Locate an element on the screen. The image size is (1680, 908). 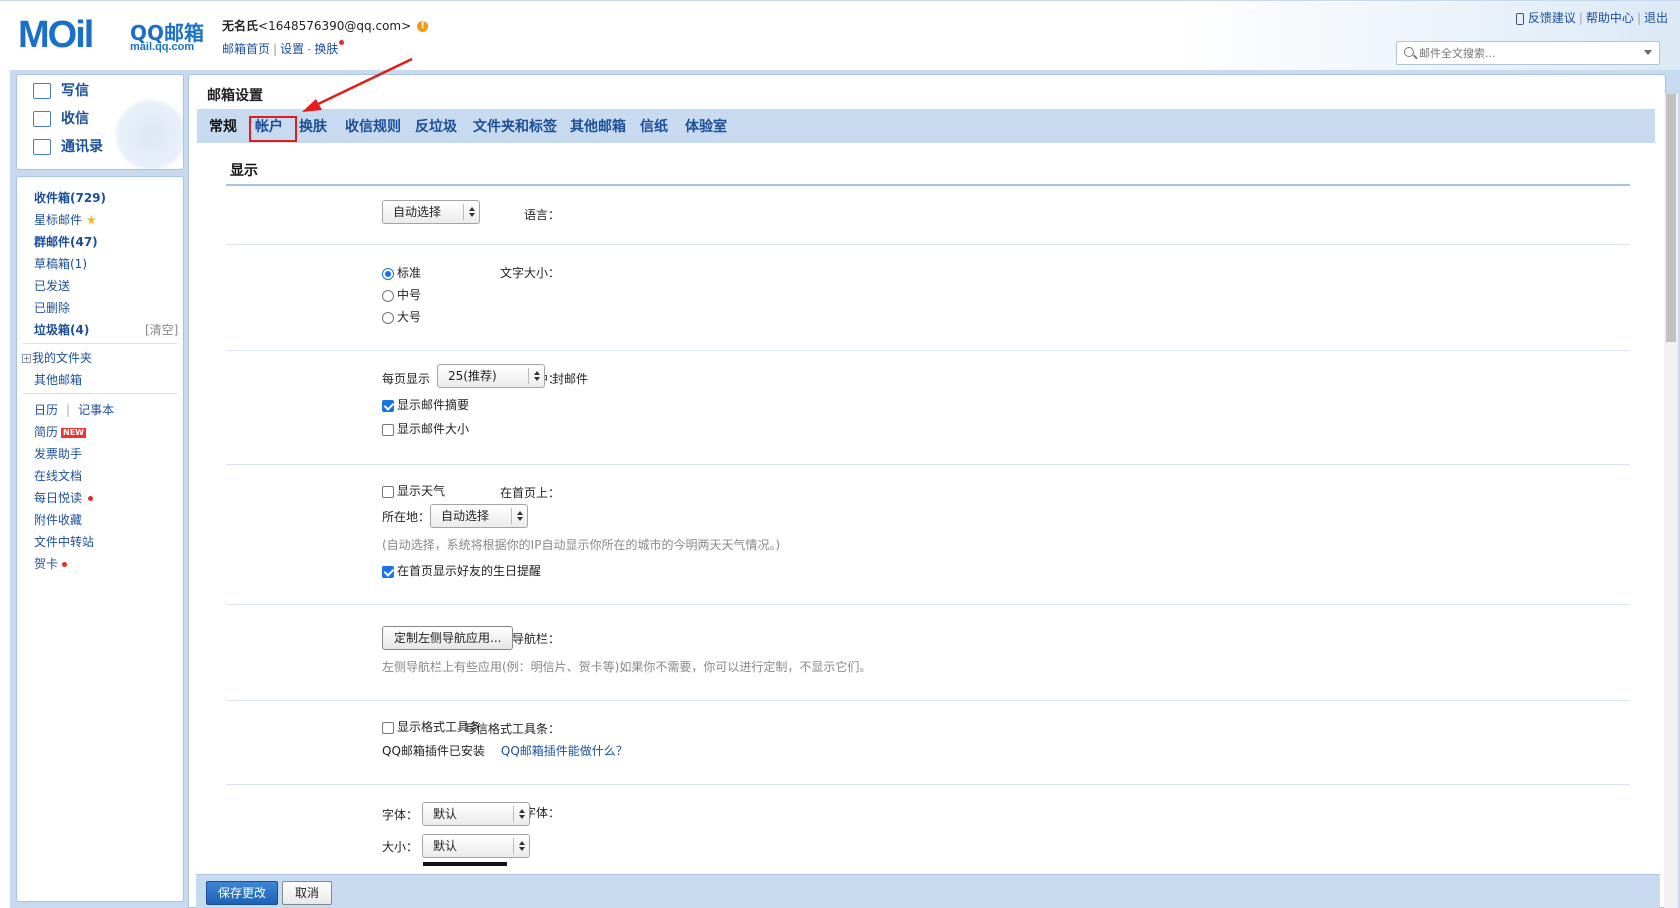
plugin-row: QQ邮箱插件已安装QQ邮箱插件能做什么？ is located at coordinates (505, 750).